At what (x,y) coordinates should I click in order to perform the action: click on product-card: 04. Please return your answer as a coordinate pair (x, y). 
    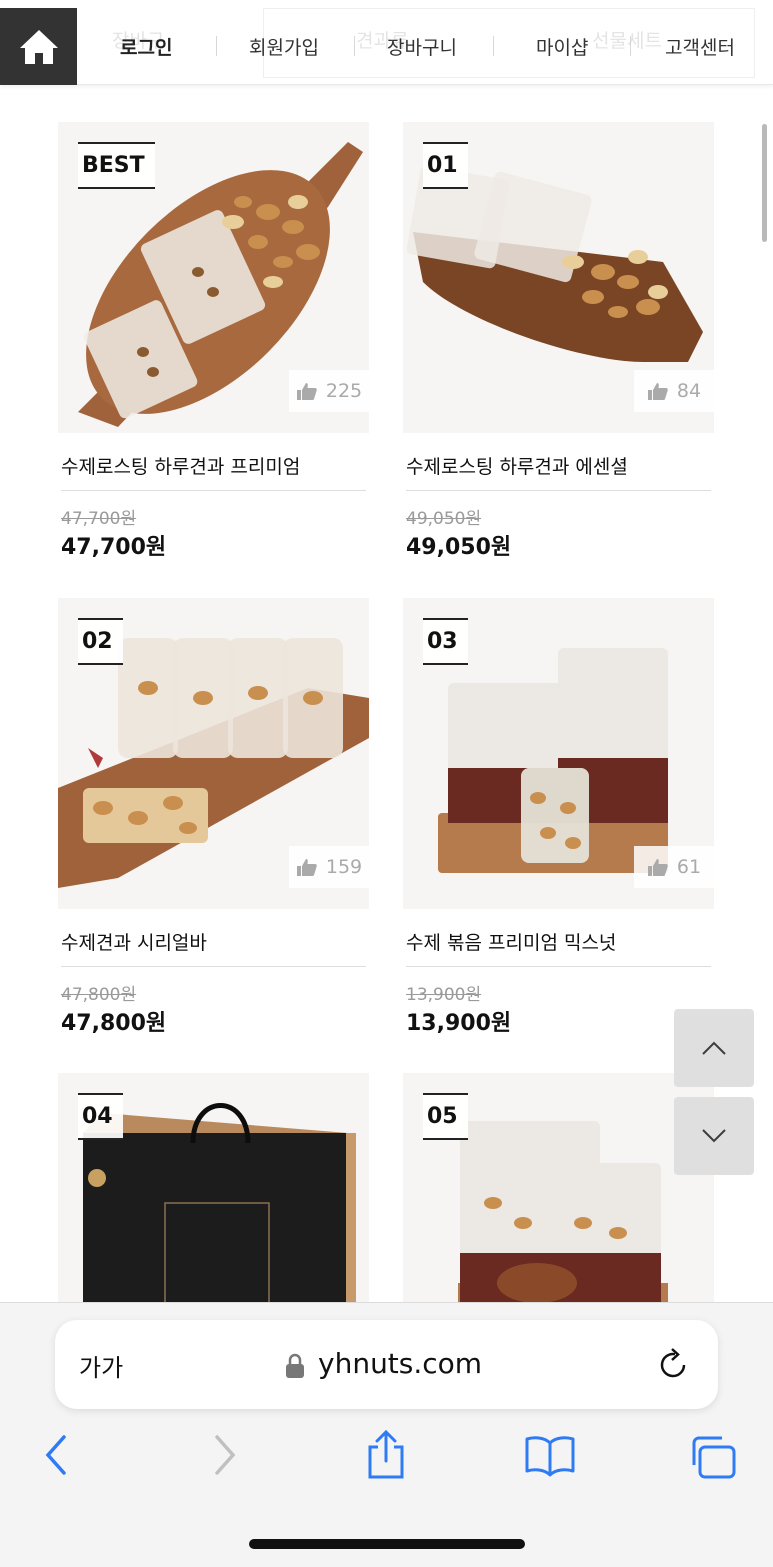
    Looking at the image, I should click on (214, 1188).